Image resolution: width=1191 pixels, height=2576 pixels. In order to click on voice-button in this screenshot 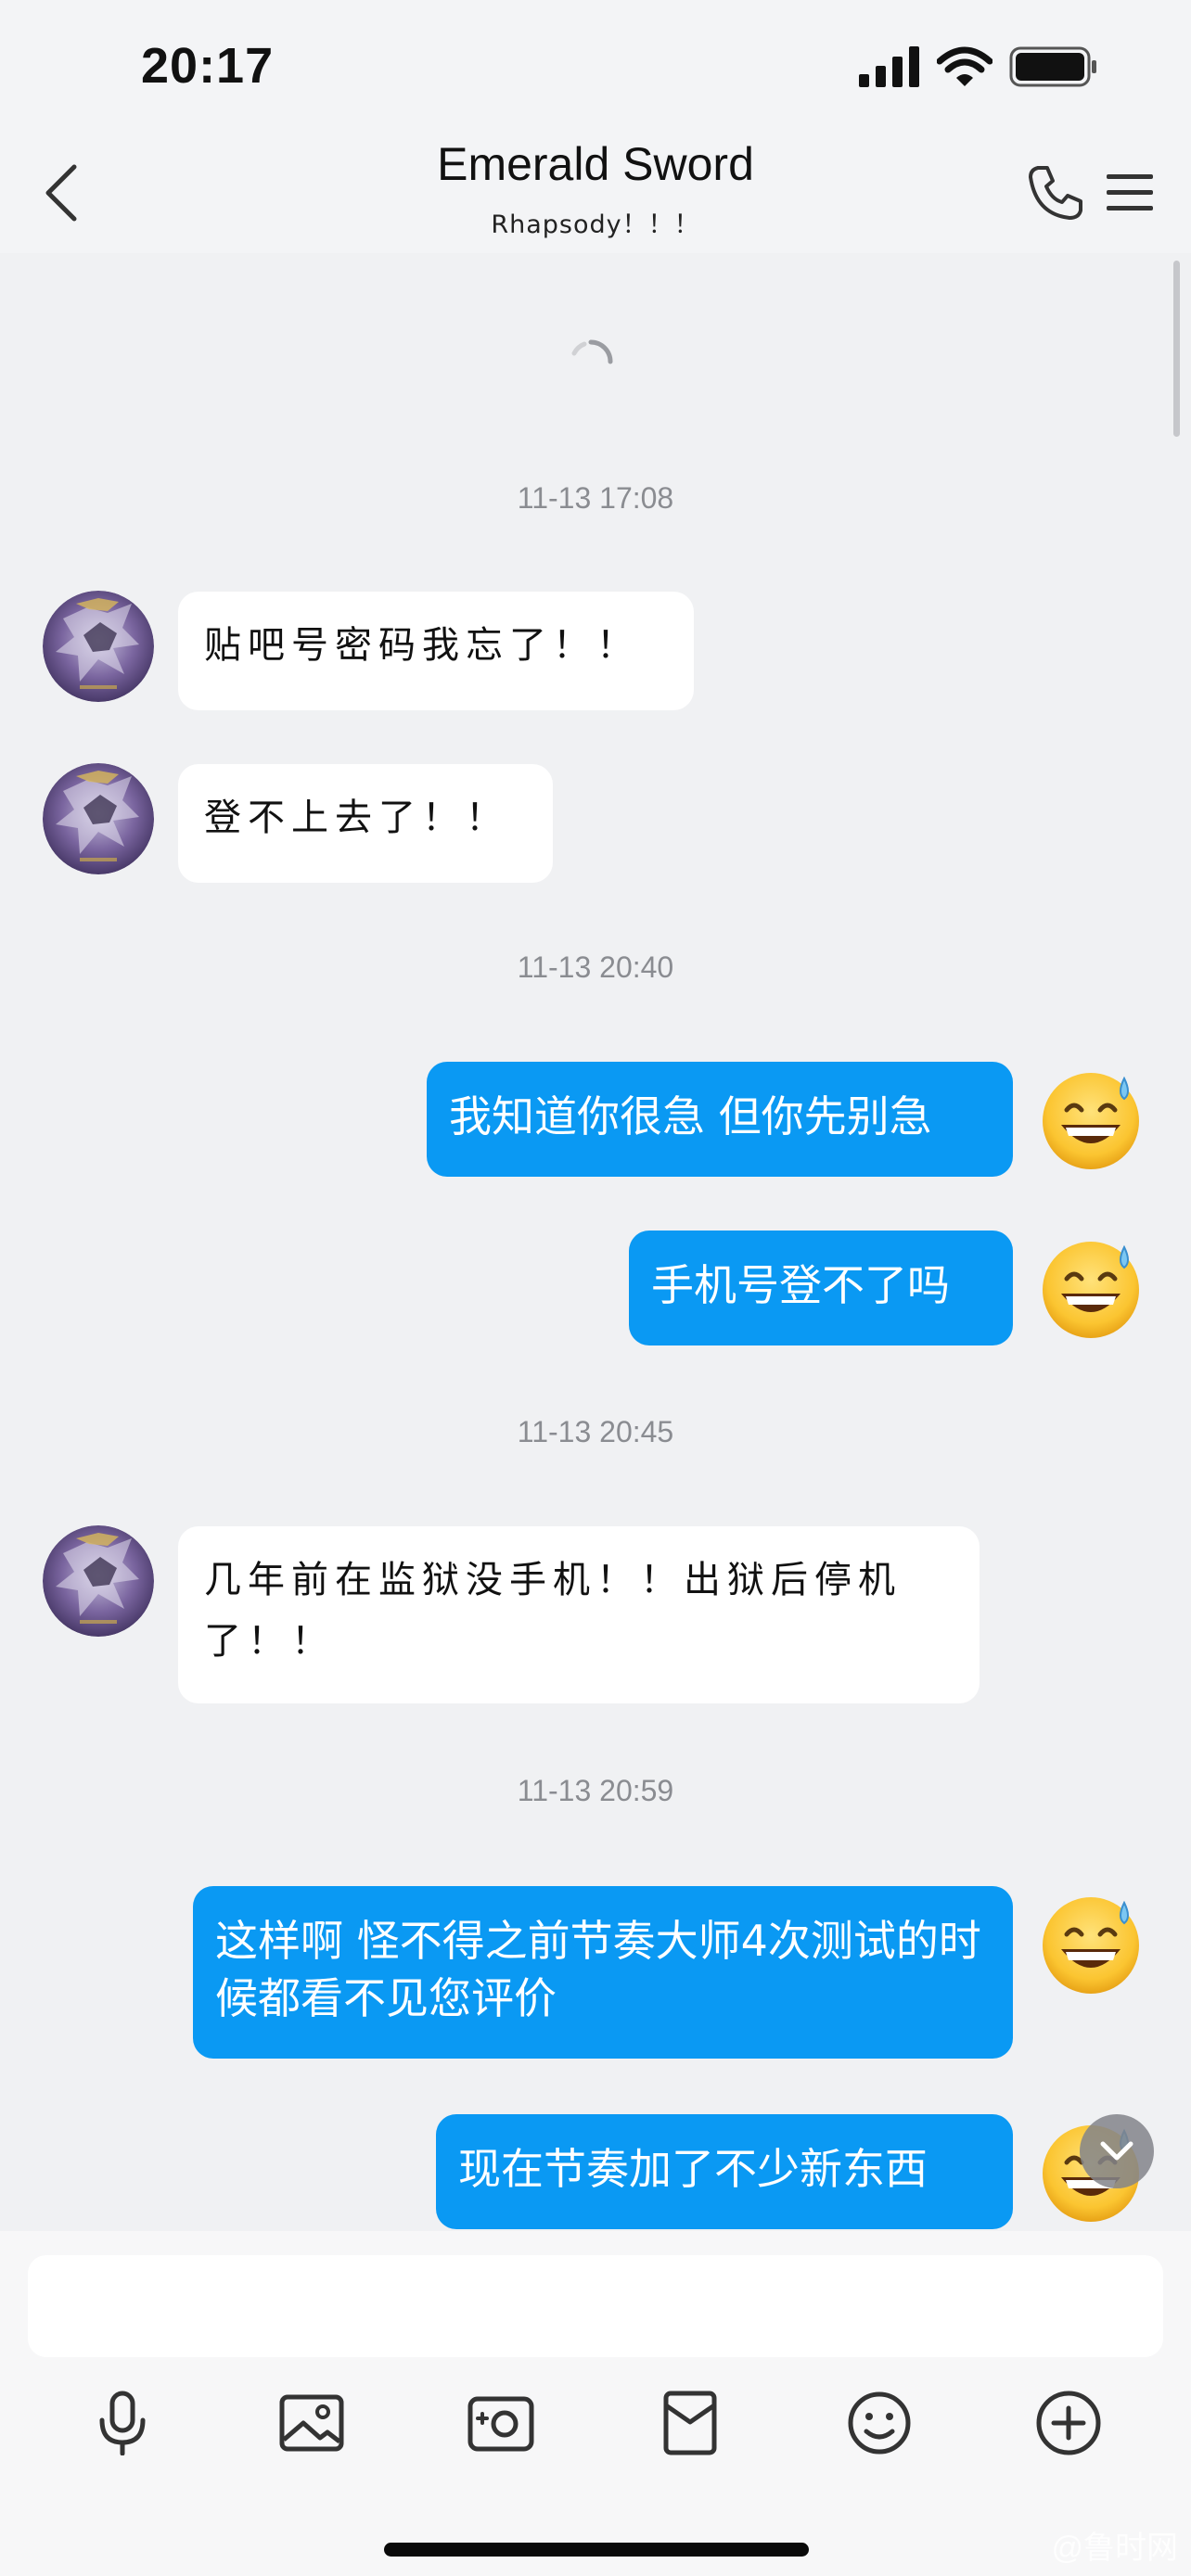, I will do `click(122, 2423)`.